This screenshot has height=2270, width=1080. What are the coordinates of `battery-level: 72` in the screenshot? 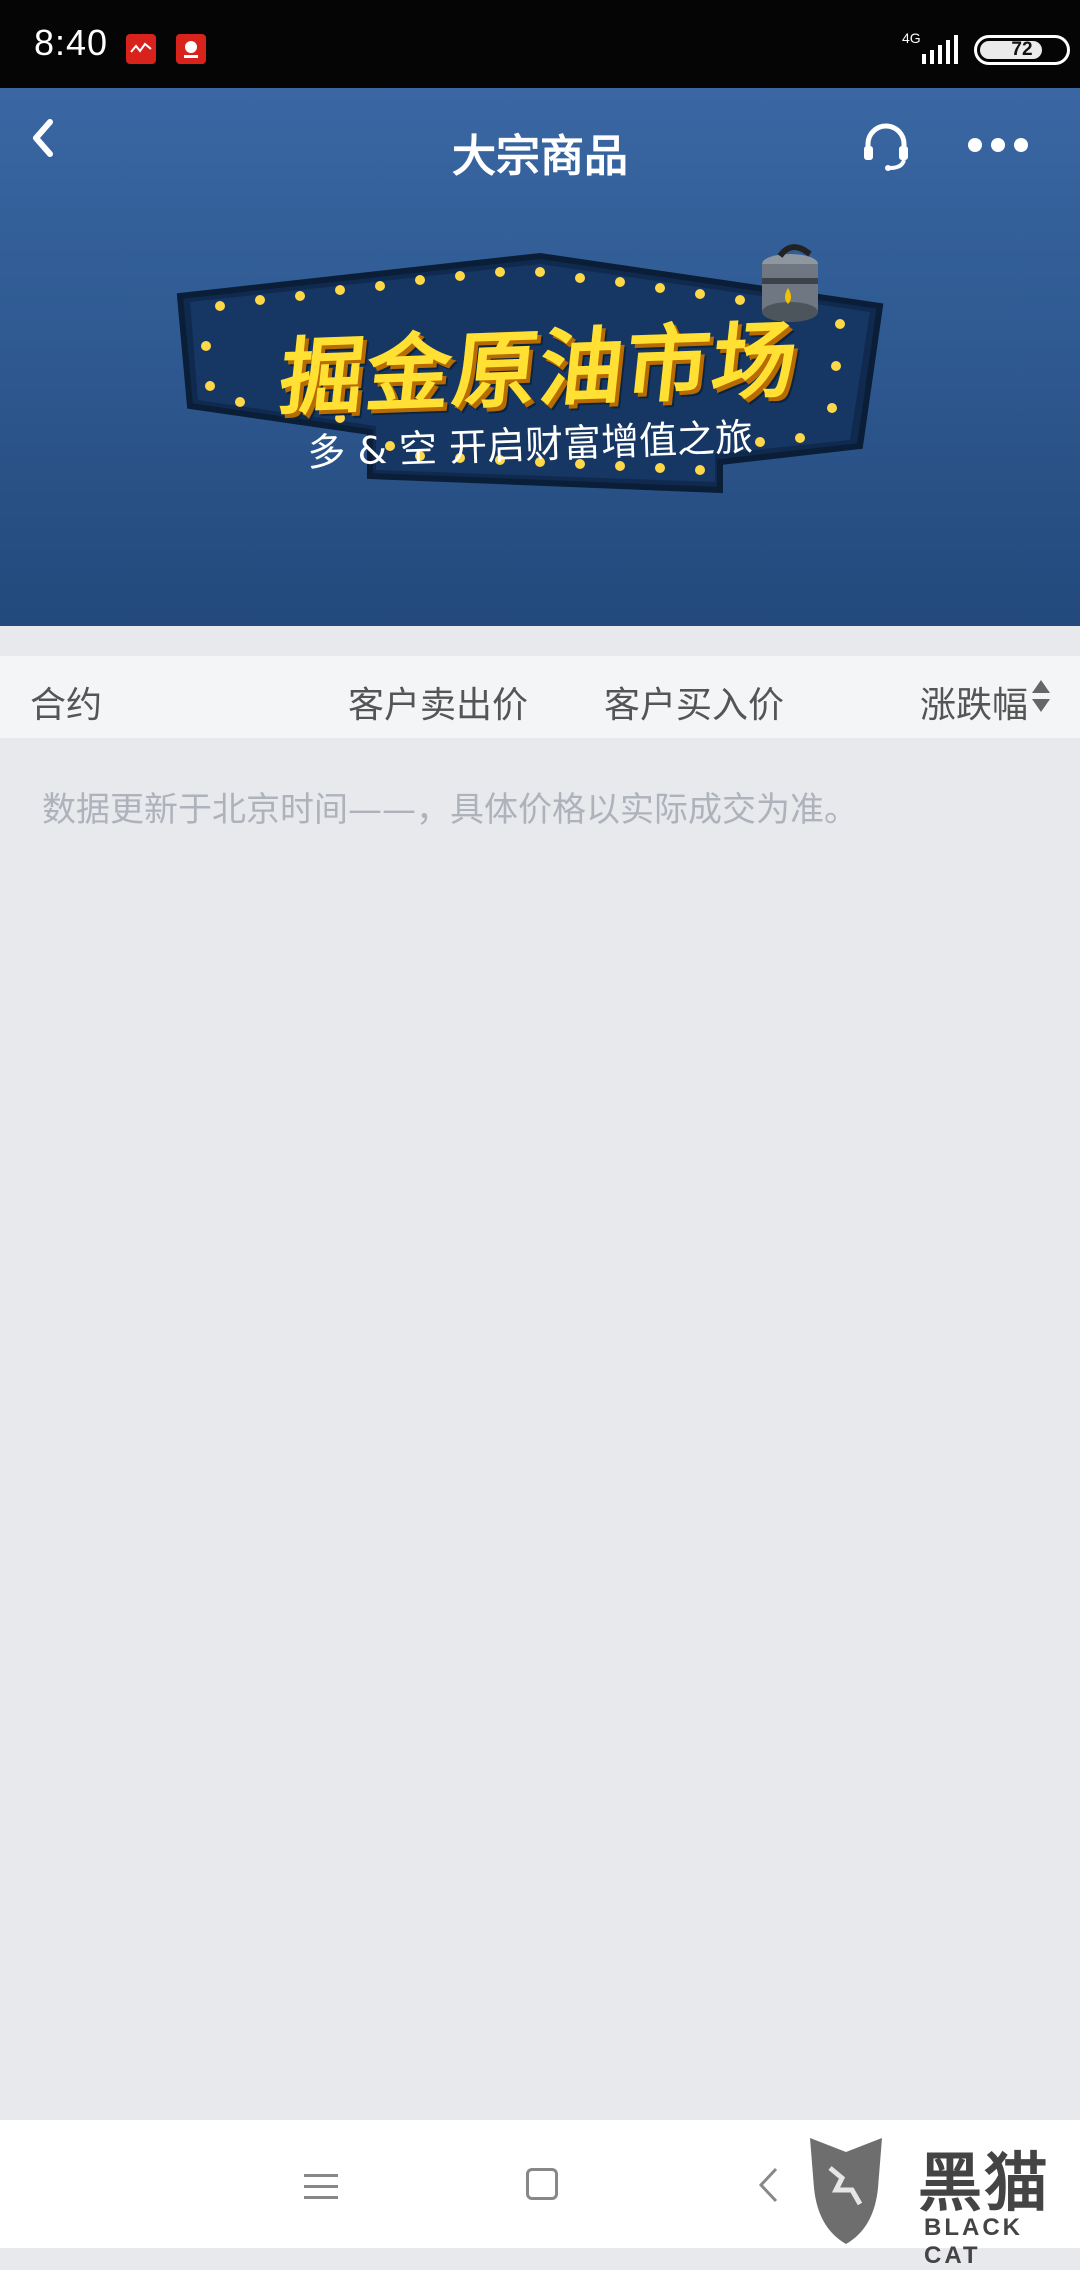 It's located at (1022, 49).